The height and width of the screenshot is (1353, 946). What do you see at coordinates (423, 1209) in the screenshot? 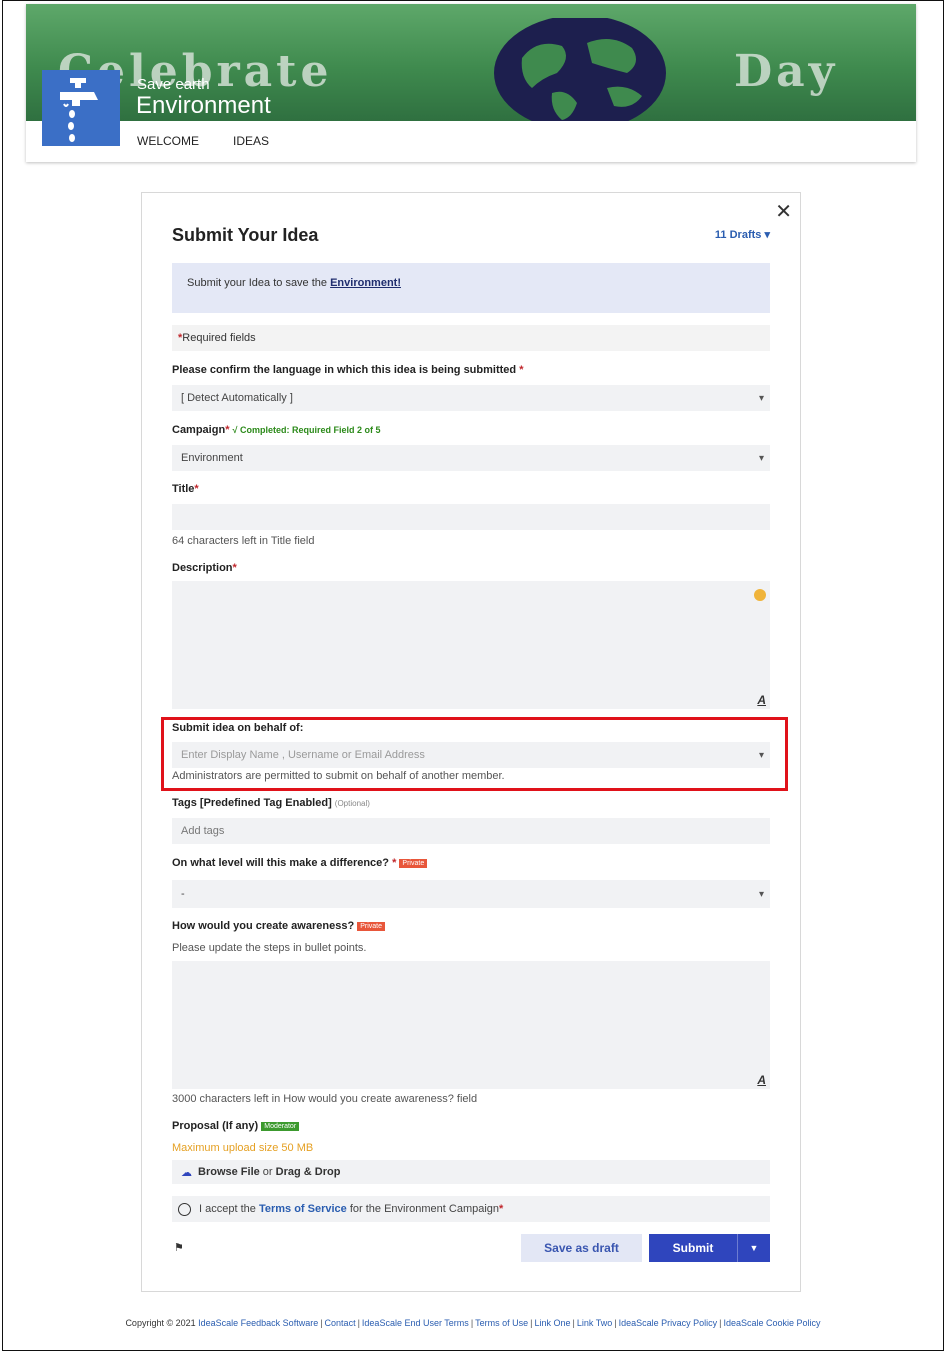
I see `accept-suffix: for the Environment Campaign` at bounding box center [423, 1209].